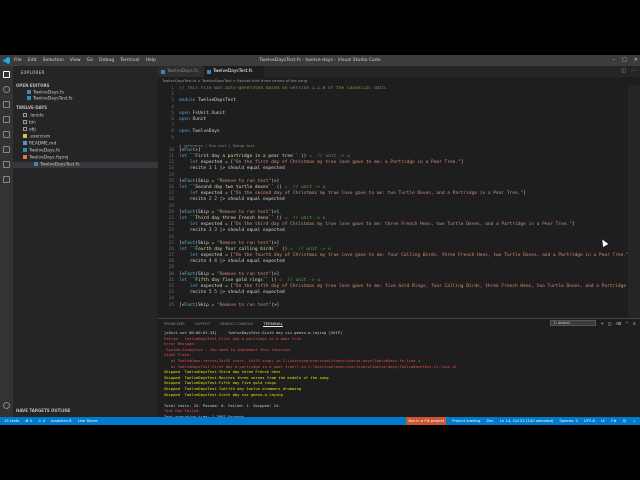 The image size is (640, 480). I want to click on panel-controls: 1: dotnet + ◫ ⌫ ⌃ ✕, so click(593, 323).